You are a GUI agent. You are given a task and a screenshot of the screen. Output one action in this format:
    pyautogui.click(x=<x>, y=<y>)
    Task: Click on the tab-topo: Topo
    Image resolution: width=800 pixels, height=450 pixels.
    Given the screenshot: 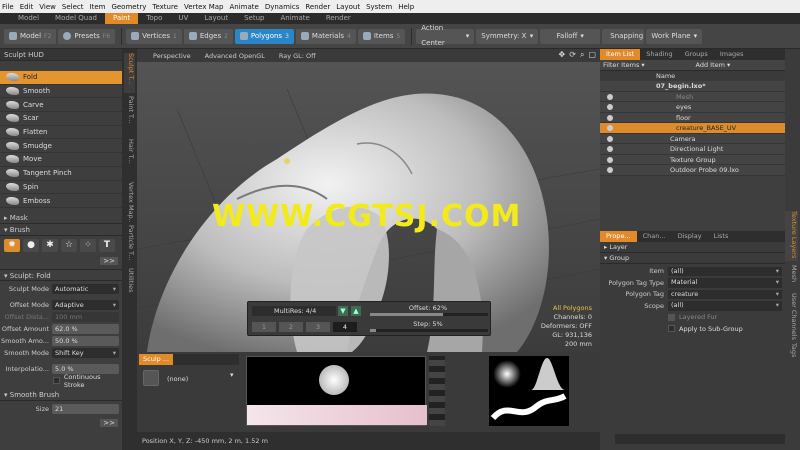 What is the action you would take?
    pyautogui.click(x=154, y=18)
    